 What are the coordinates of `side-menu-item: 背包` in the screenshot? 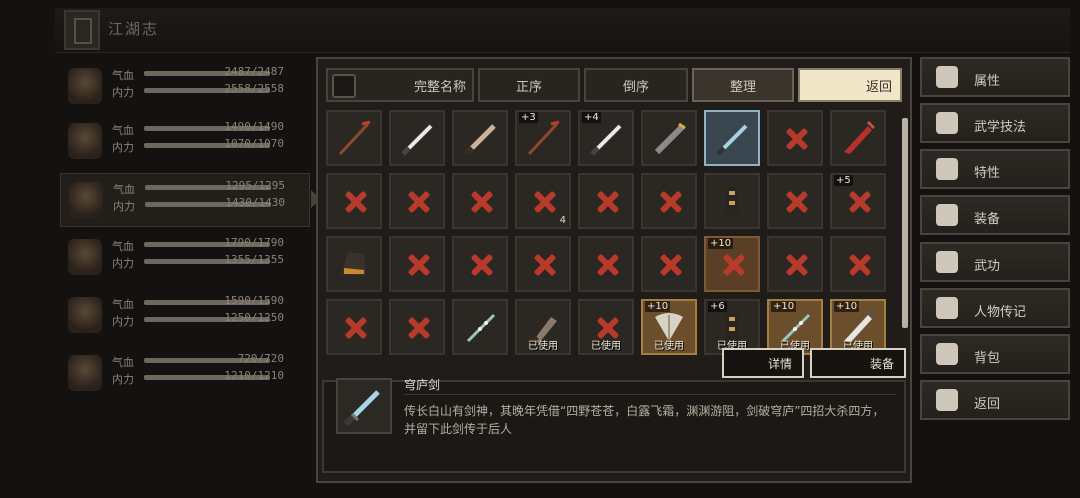 It's located at (995, 354).